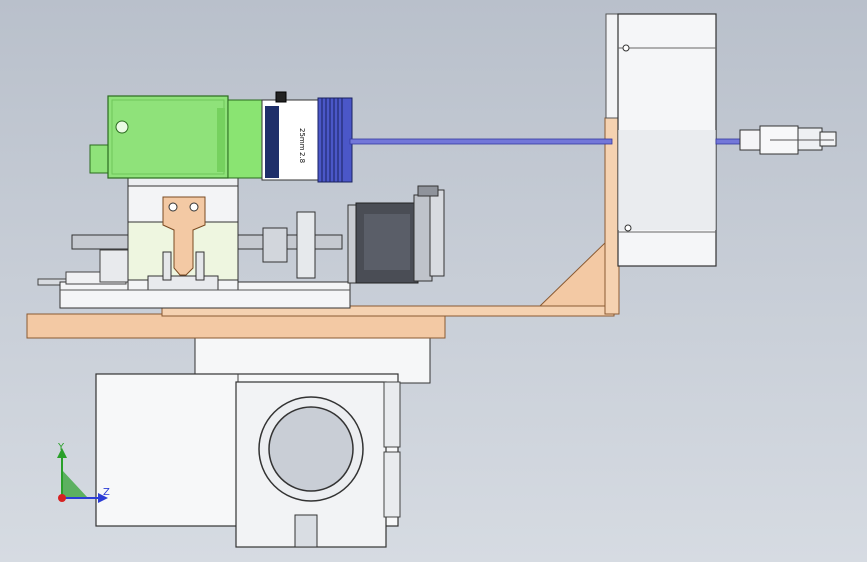  I want to click on lens-aperture-label: 2.8, so click(302, 157).